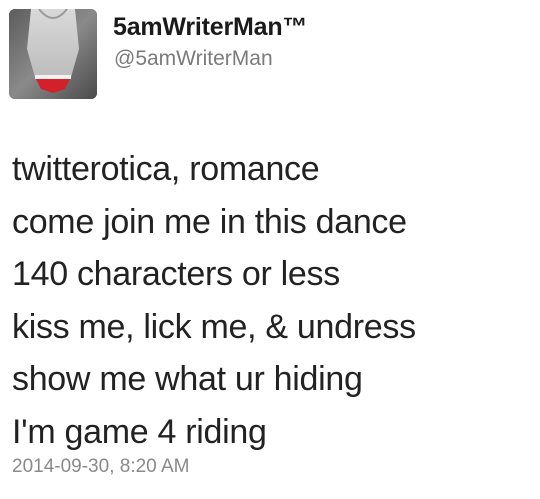 The width and height of the screenshot is (540, 499). I want to click on tweet-line: show me what ur hiding, so click(187, 379).